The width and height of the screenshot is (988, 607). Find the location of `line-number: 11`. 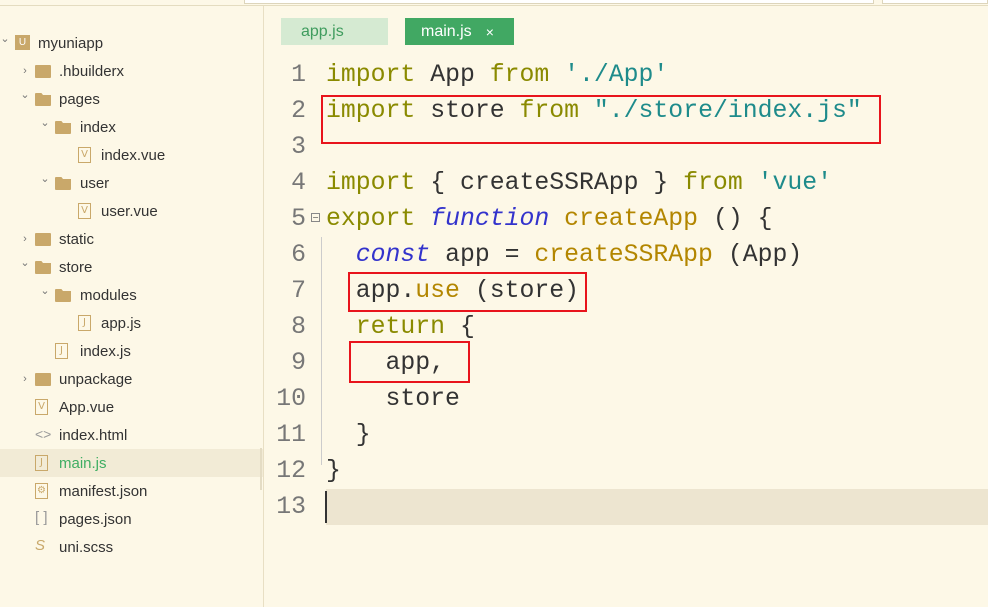

line-number: 11 is located at coordinates (291, 435).